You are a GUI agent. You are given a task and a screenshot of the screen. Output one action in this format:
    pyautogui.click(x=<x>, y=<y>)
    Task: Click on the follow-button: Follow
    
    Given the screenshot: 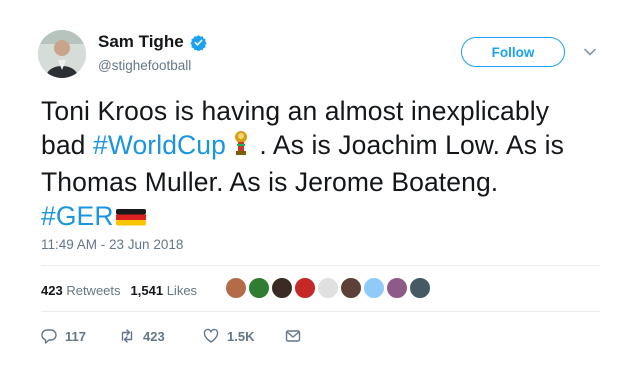 What is the action you would take?
    pyautogui.click(x=513, y=52)
    